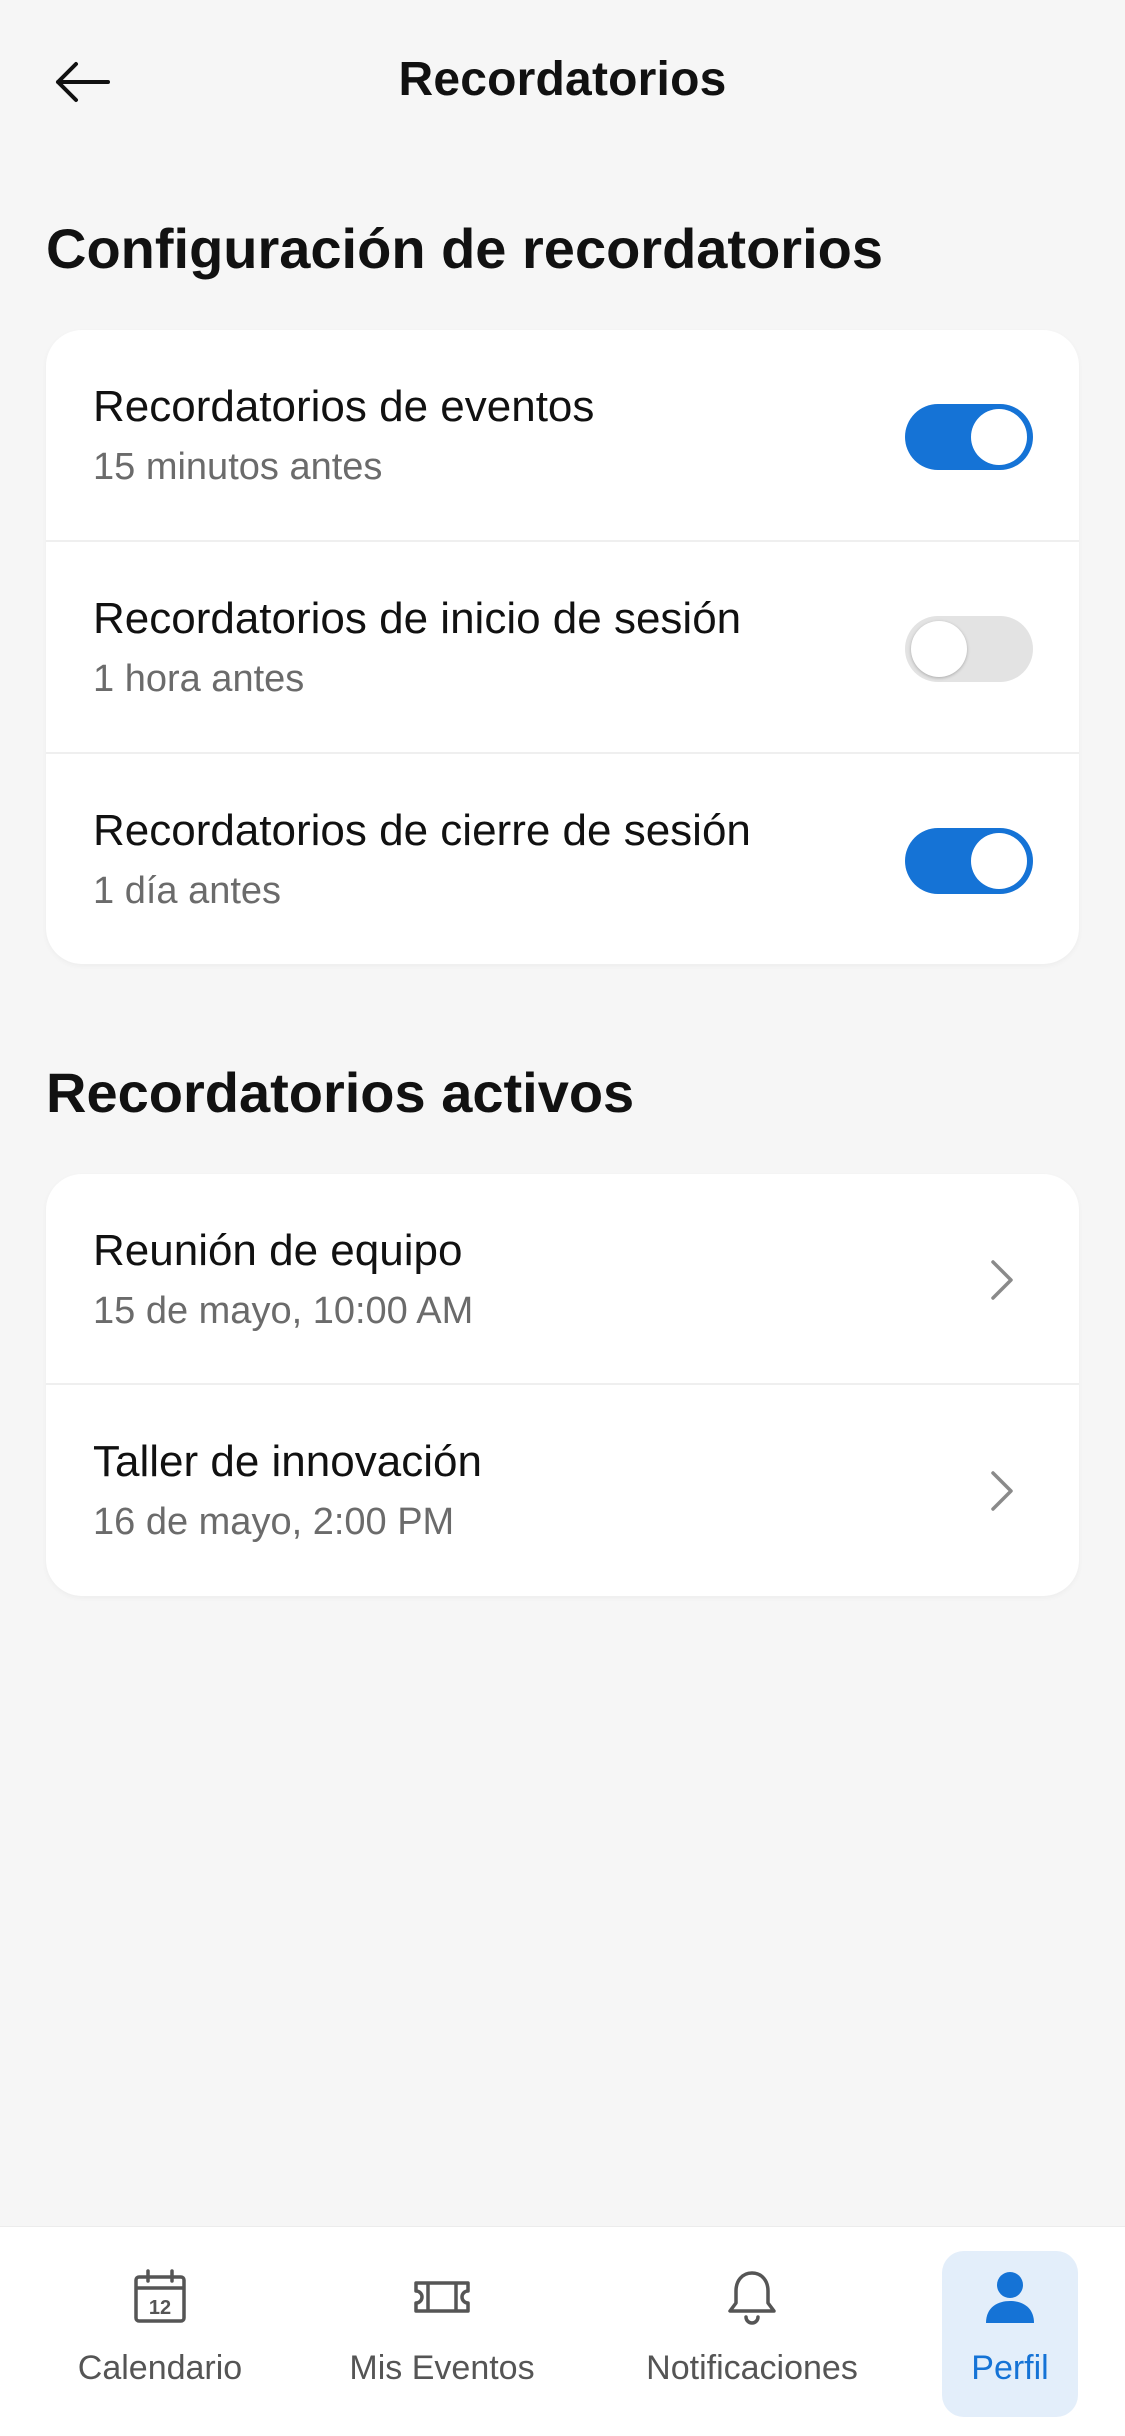  What do you see at coordinates (417, 618) in the screenshot?
I see `login-reminders-title: Recordatorios de inicio de sesión` at bounding box center [417, 618].